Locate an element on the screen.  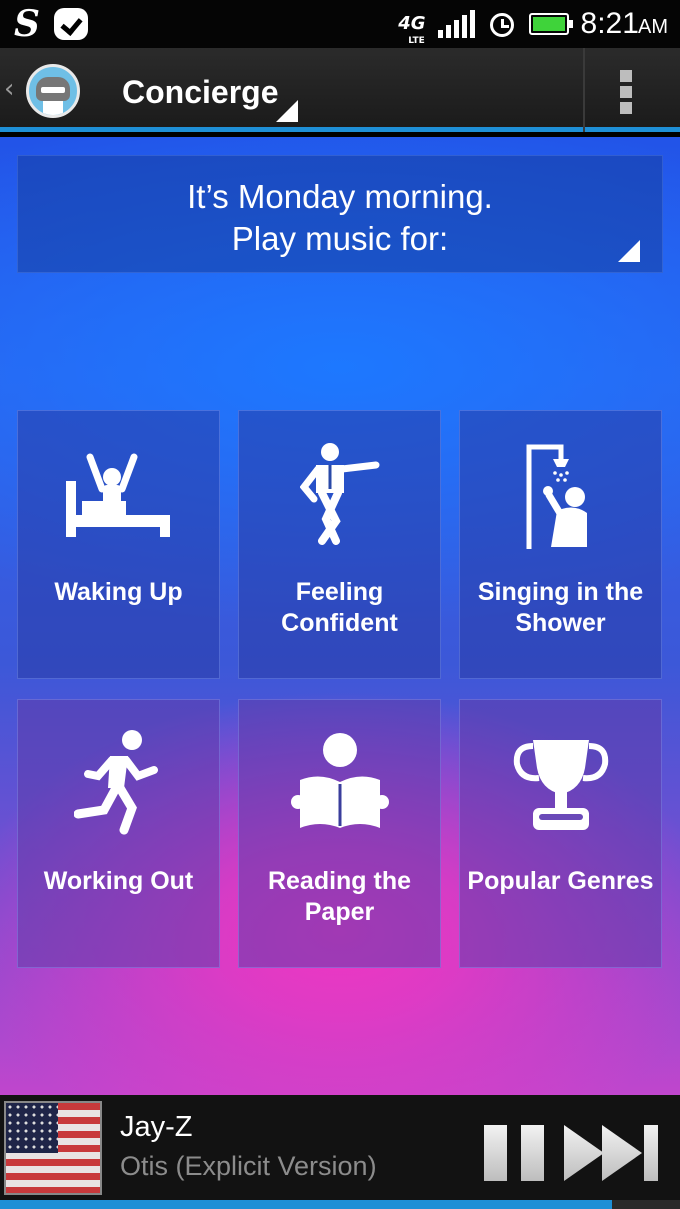
tile-reading-the-paper: Reading the Paper is located at coordinates (339, 833).